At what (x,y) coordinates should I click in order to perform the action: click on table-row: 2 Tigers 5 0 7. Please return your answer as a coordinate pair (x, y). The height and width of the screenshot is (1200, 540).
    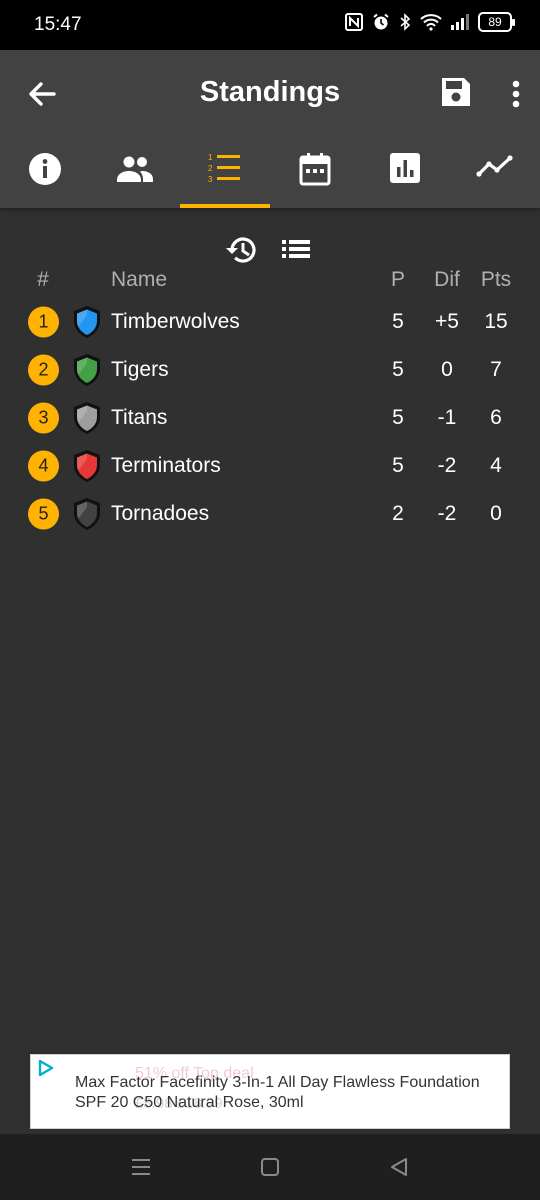
    Looking at the image, I should click on (270, 370).